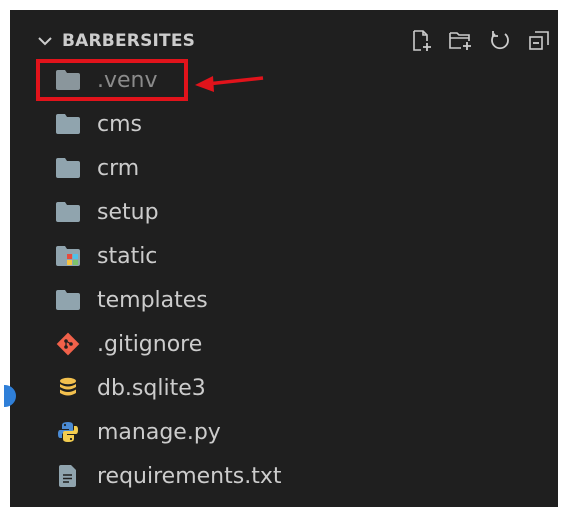  Describe the element at coordinates (68, 344) in the screenshot. I see `git-icon` at that location.